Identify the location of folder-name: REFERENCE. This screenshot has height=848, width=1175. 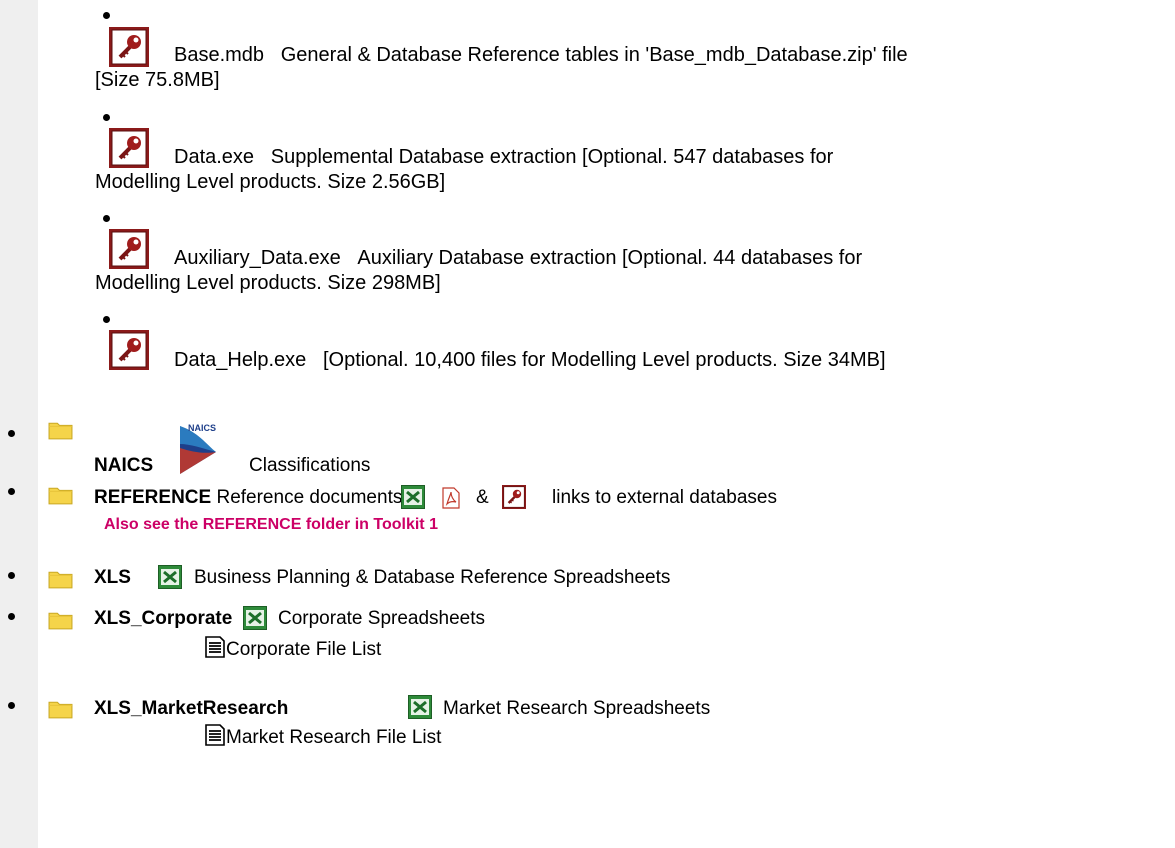
(152, 497).